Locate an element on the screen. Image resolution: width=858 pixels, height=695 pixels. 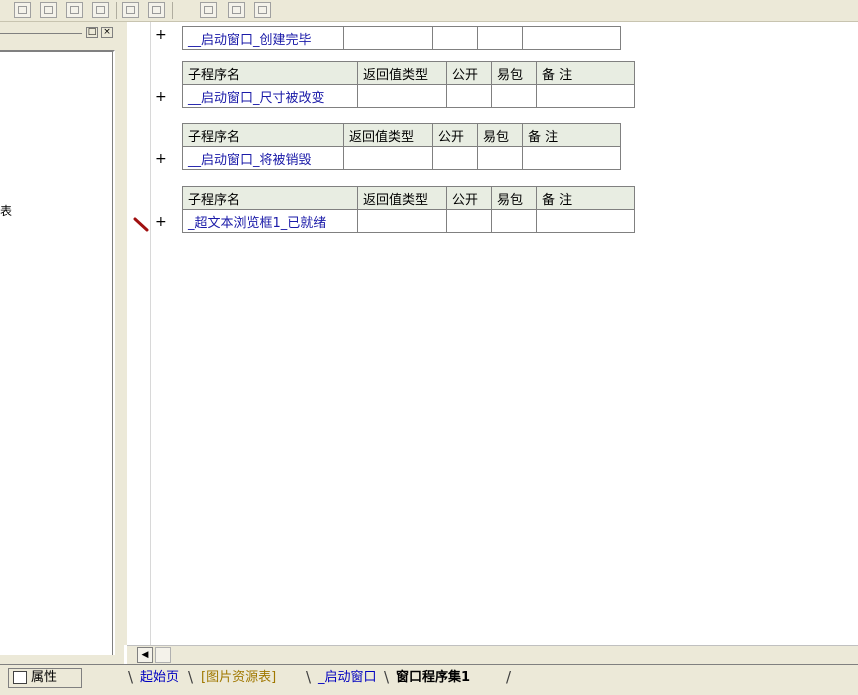
space-horizontal-icon is located at coordinates (130, 10).